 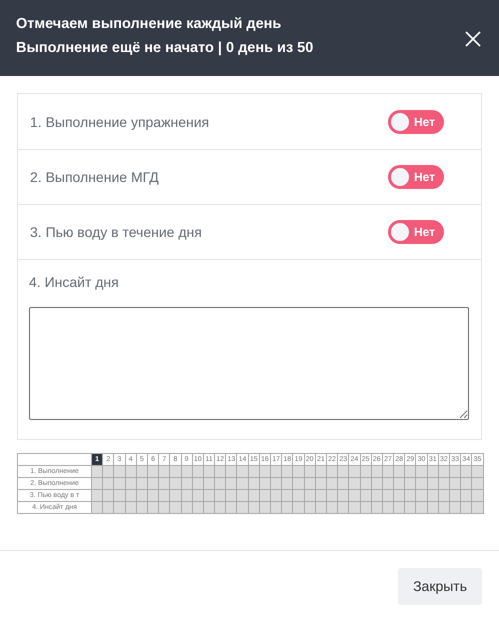 I want to click on modal-title: Отмечаем выполнение каждый день, so click(x=149, y=24).